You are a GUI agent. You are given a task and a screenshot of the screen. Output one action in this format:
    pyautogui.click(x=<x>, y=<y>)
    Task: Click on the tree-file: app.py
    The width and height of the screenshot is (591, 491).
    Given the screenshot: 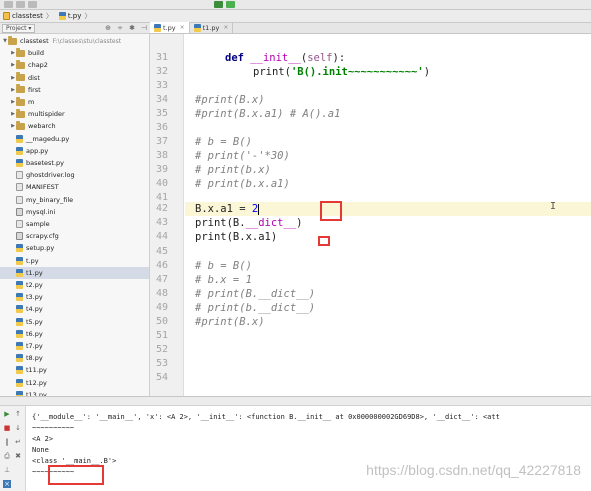 What is the action you would take?
    pyautogui.click(x=74, y=151)
    